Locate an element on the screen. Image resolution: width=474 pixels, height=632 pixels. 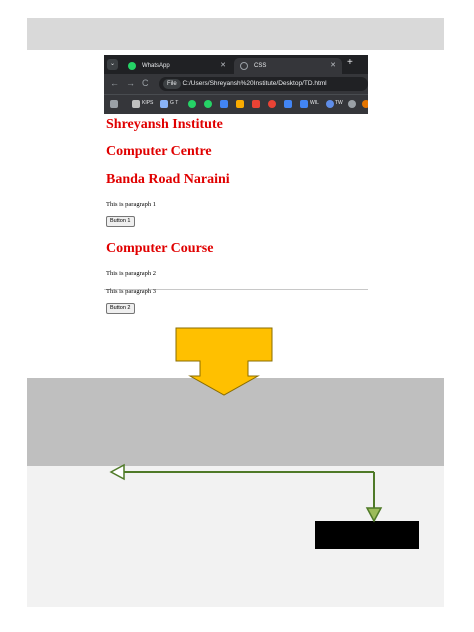
down-arrow-callout is located at coordinates (224, 361).